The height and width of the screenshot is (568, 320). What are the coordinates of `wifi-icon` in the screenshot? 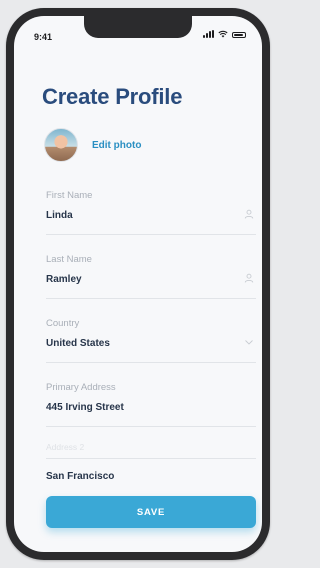 It's located at (223, 34).